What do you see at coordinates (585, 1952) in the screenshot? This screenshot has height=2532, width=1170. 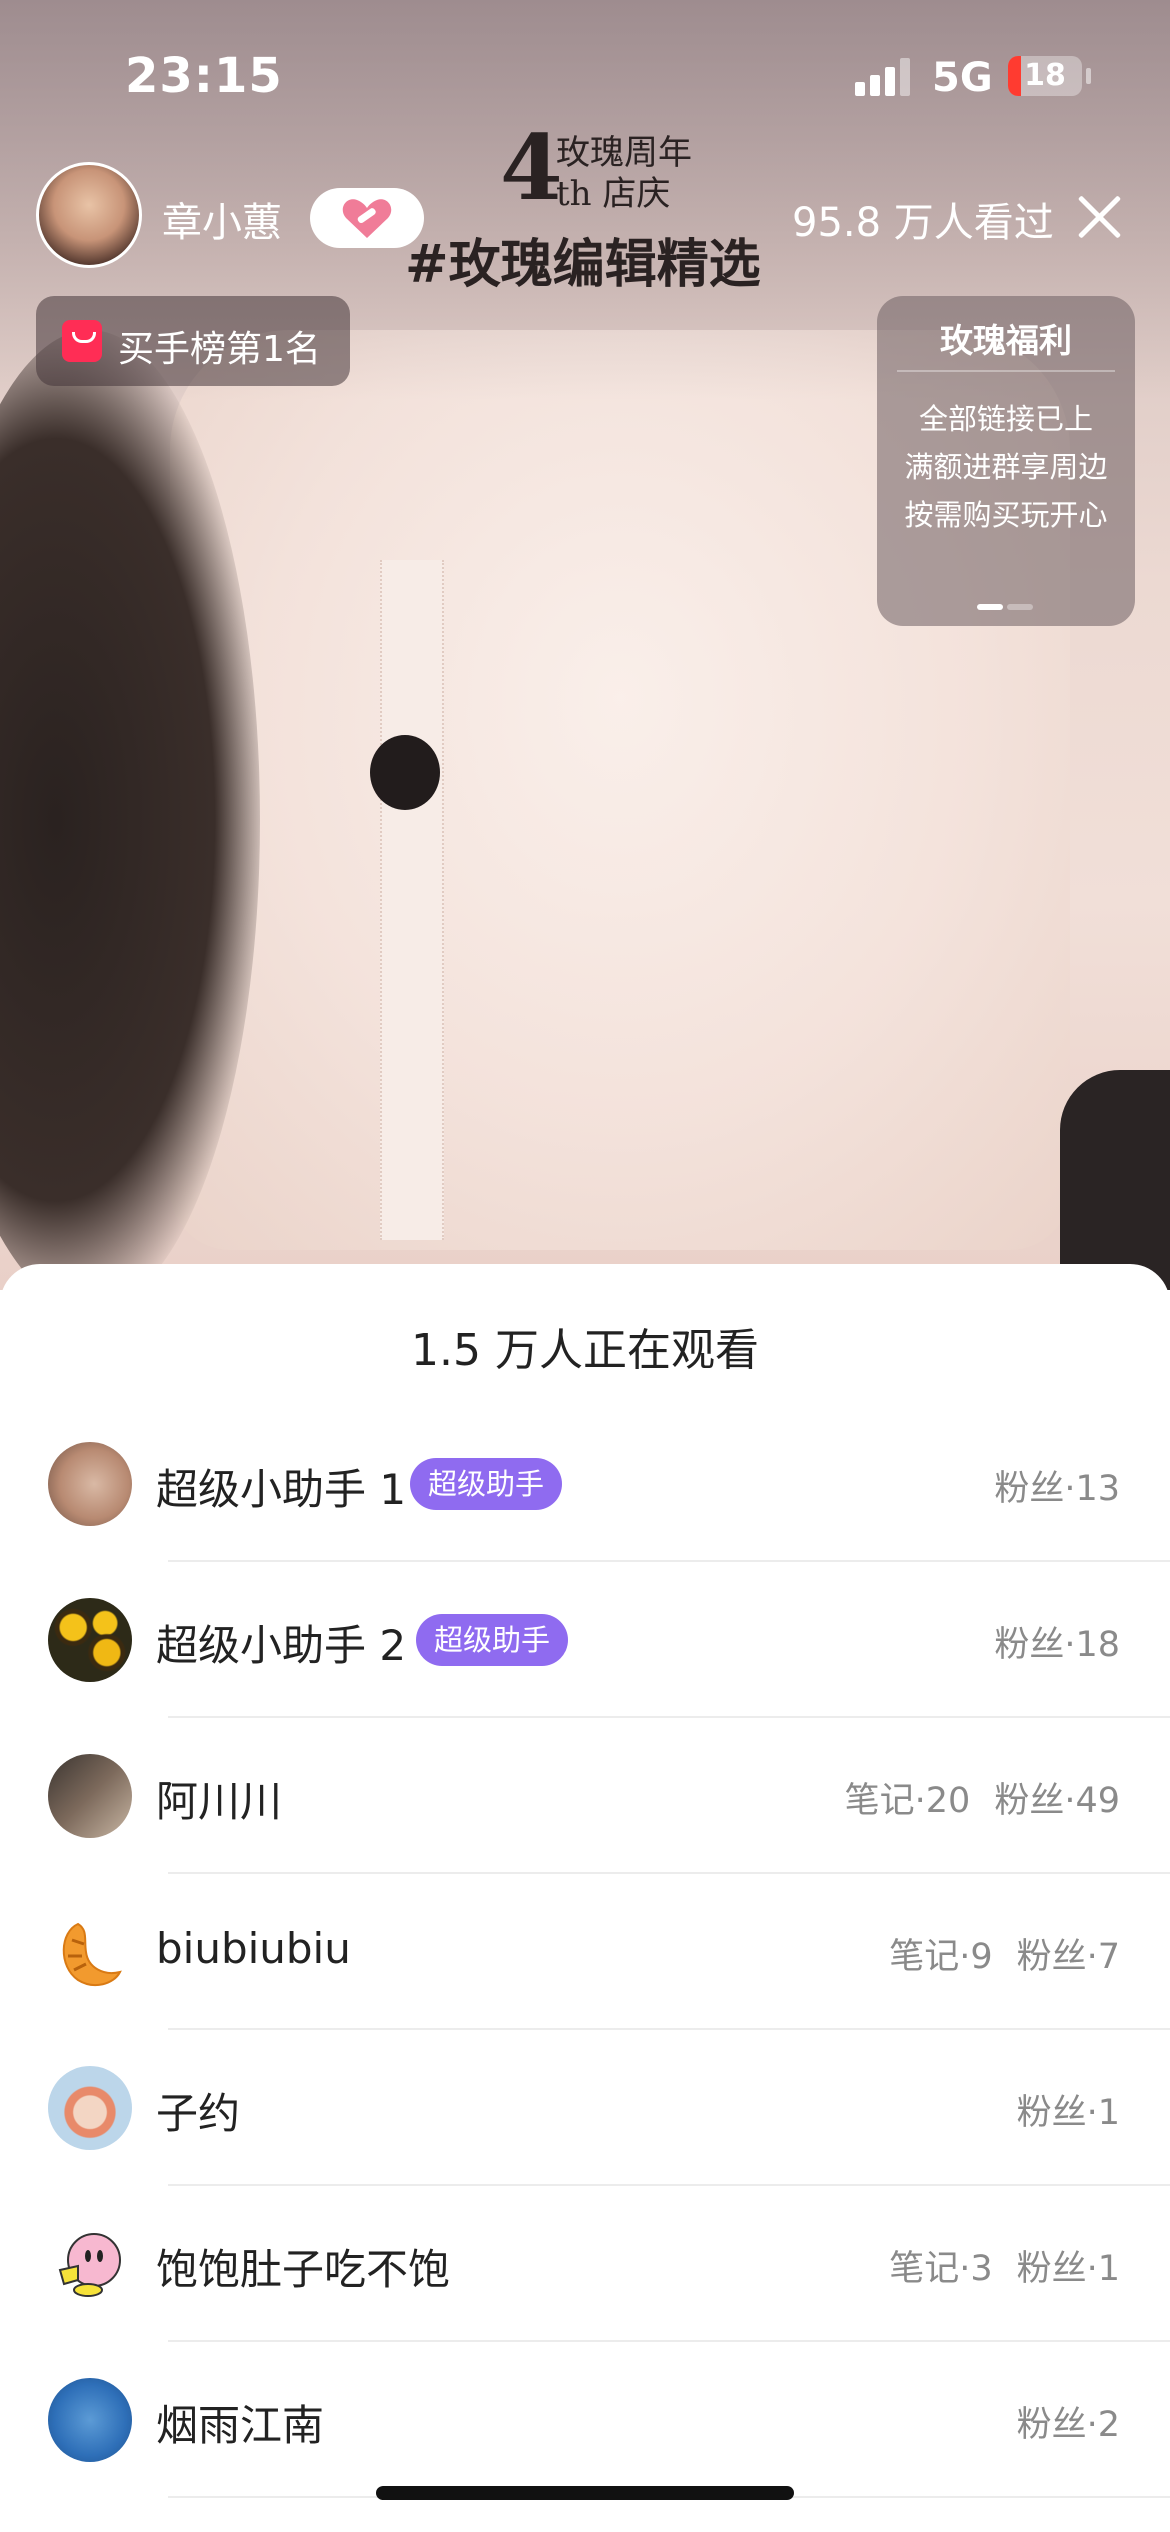 I see `viewer-row: biubiubiu 笔记·9 粉丝·7` at bounding box center [585, 1952].